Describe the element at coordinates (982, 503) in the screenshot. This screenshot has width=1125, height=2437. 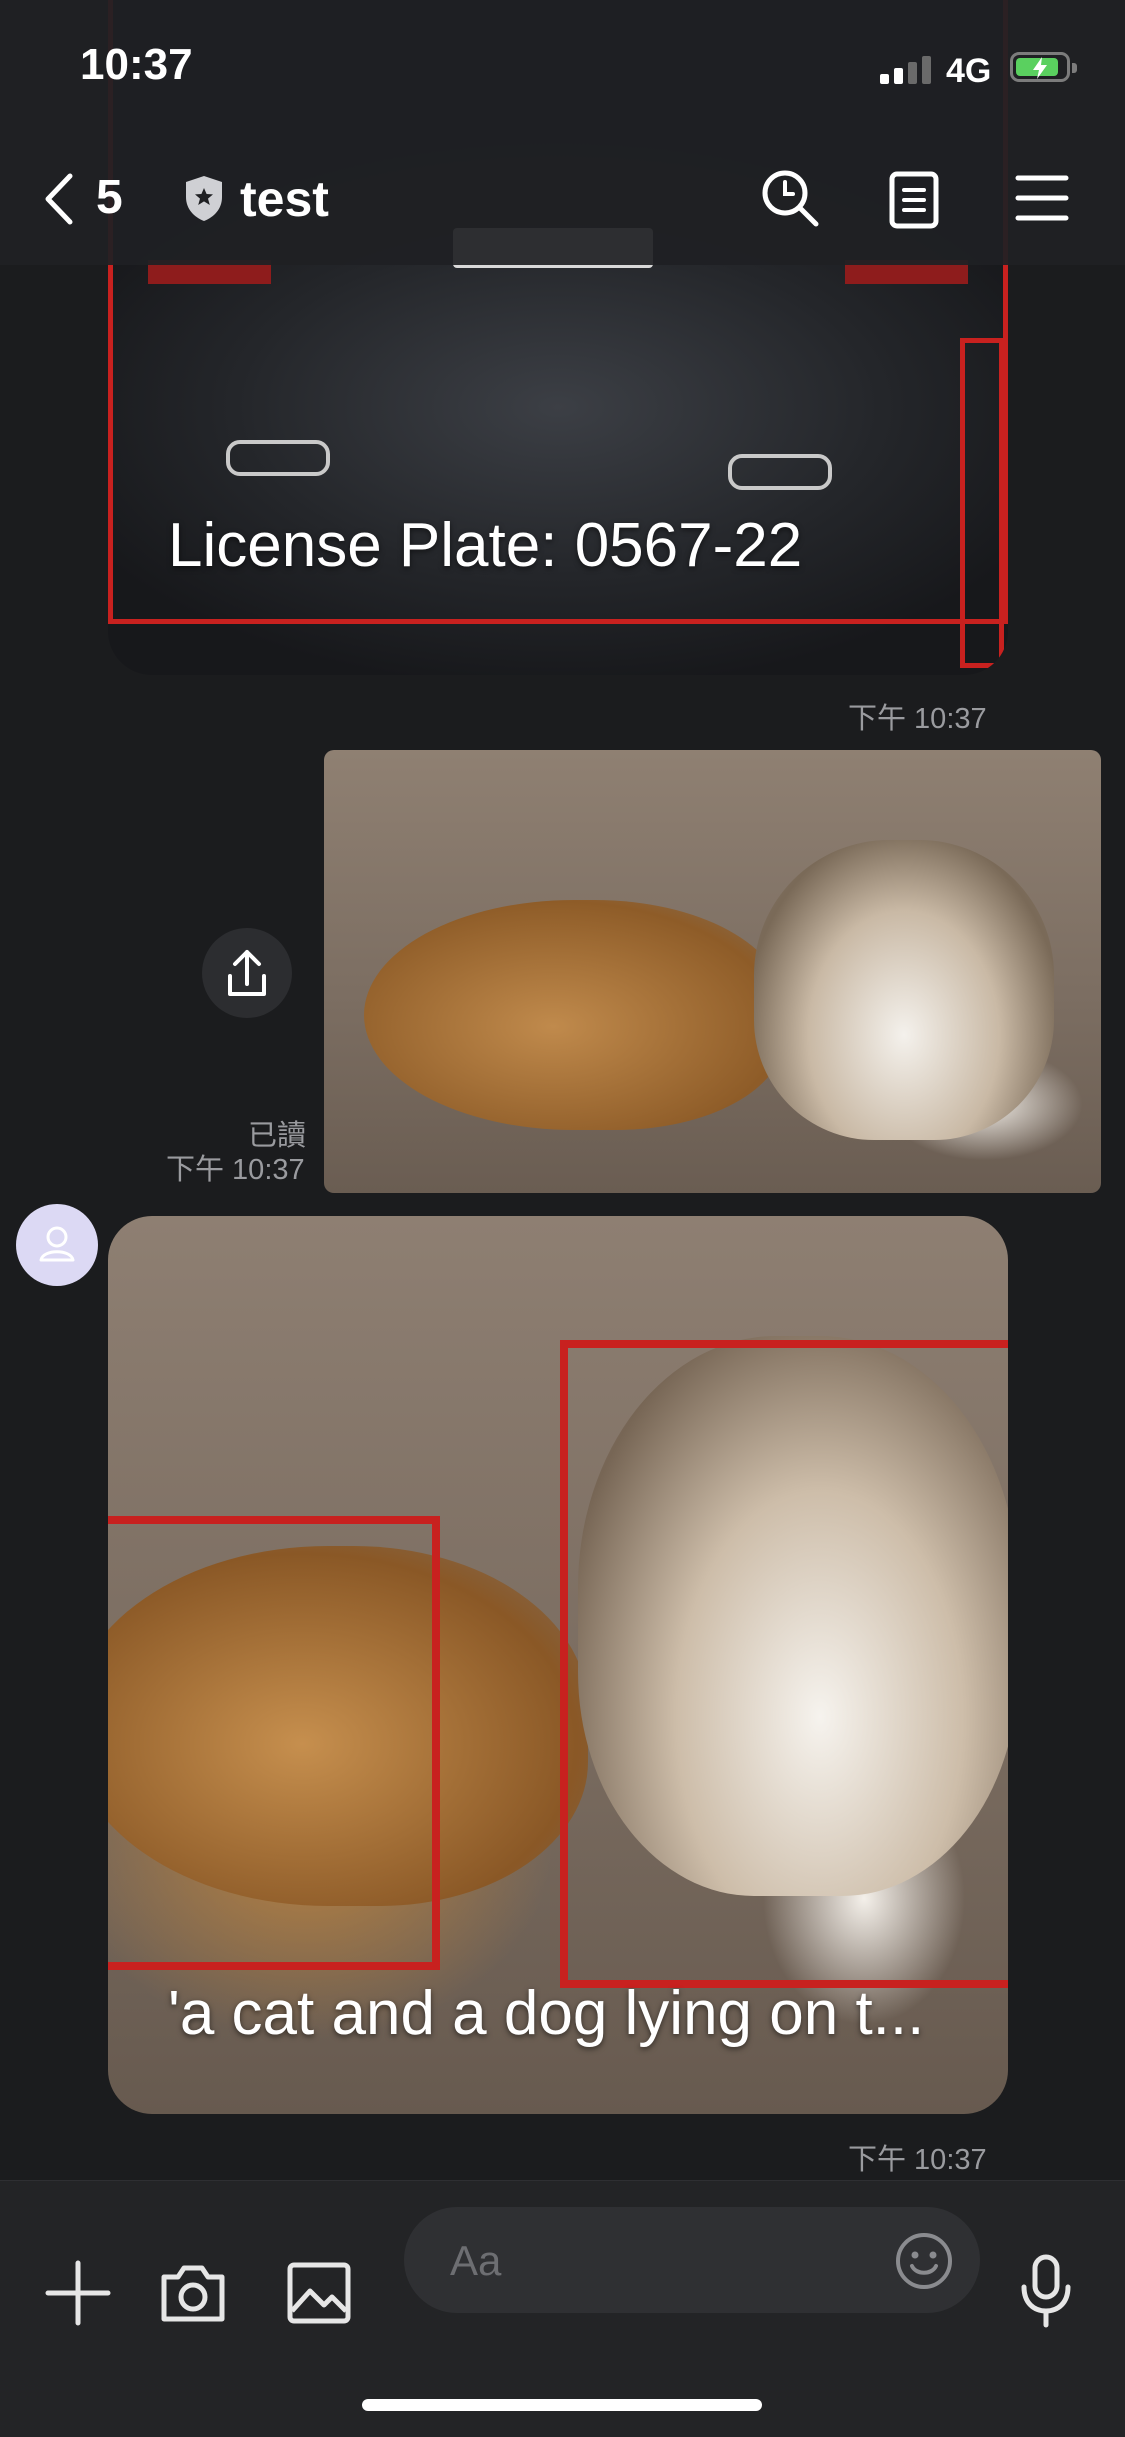
I see `detection-box` at that location.